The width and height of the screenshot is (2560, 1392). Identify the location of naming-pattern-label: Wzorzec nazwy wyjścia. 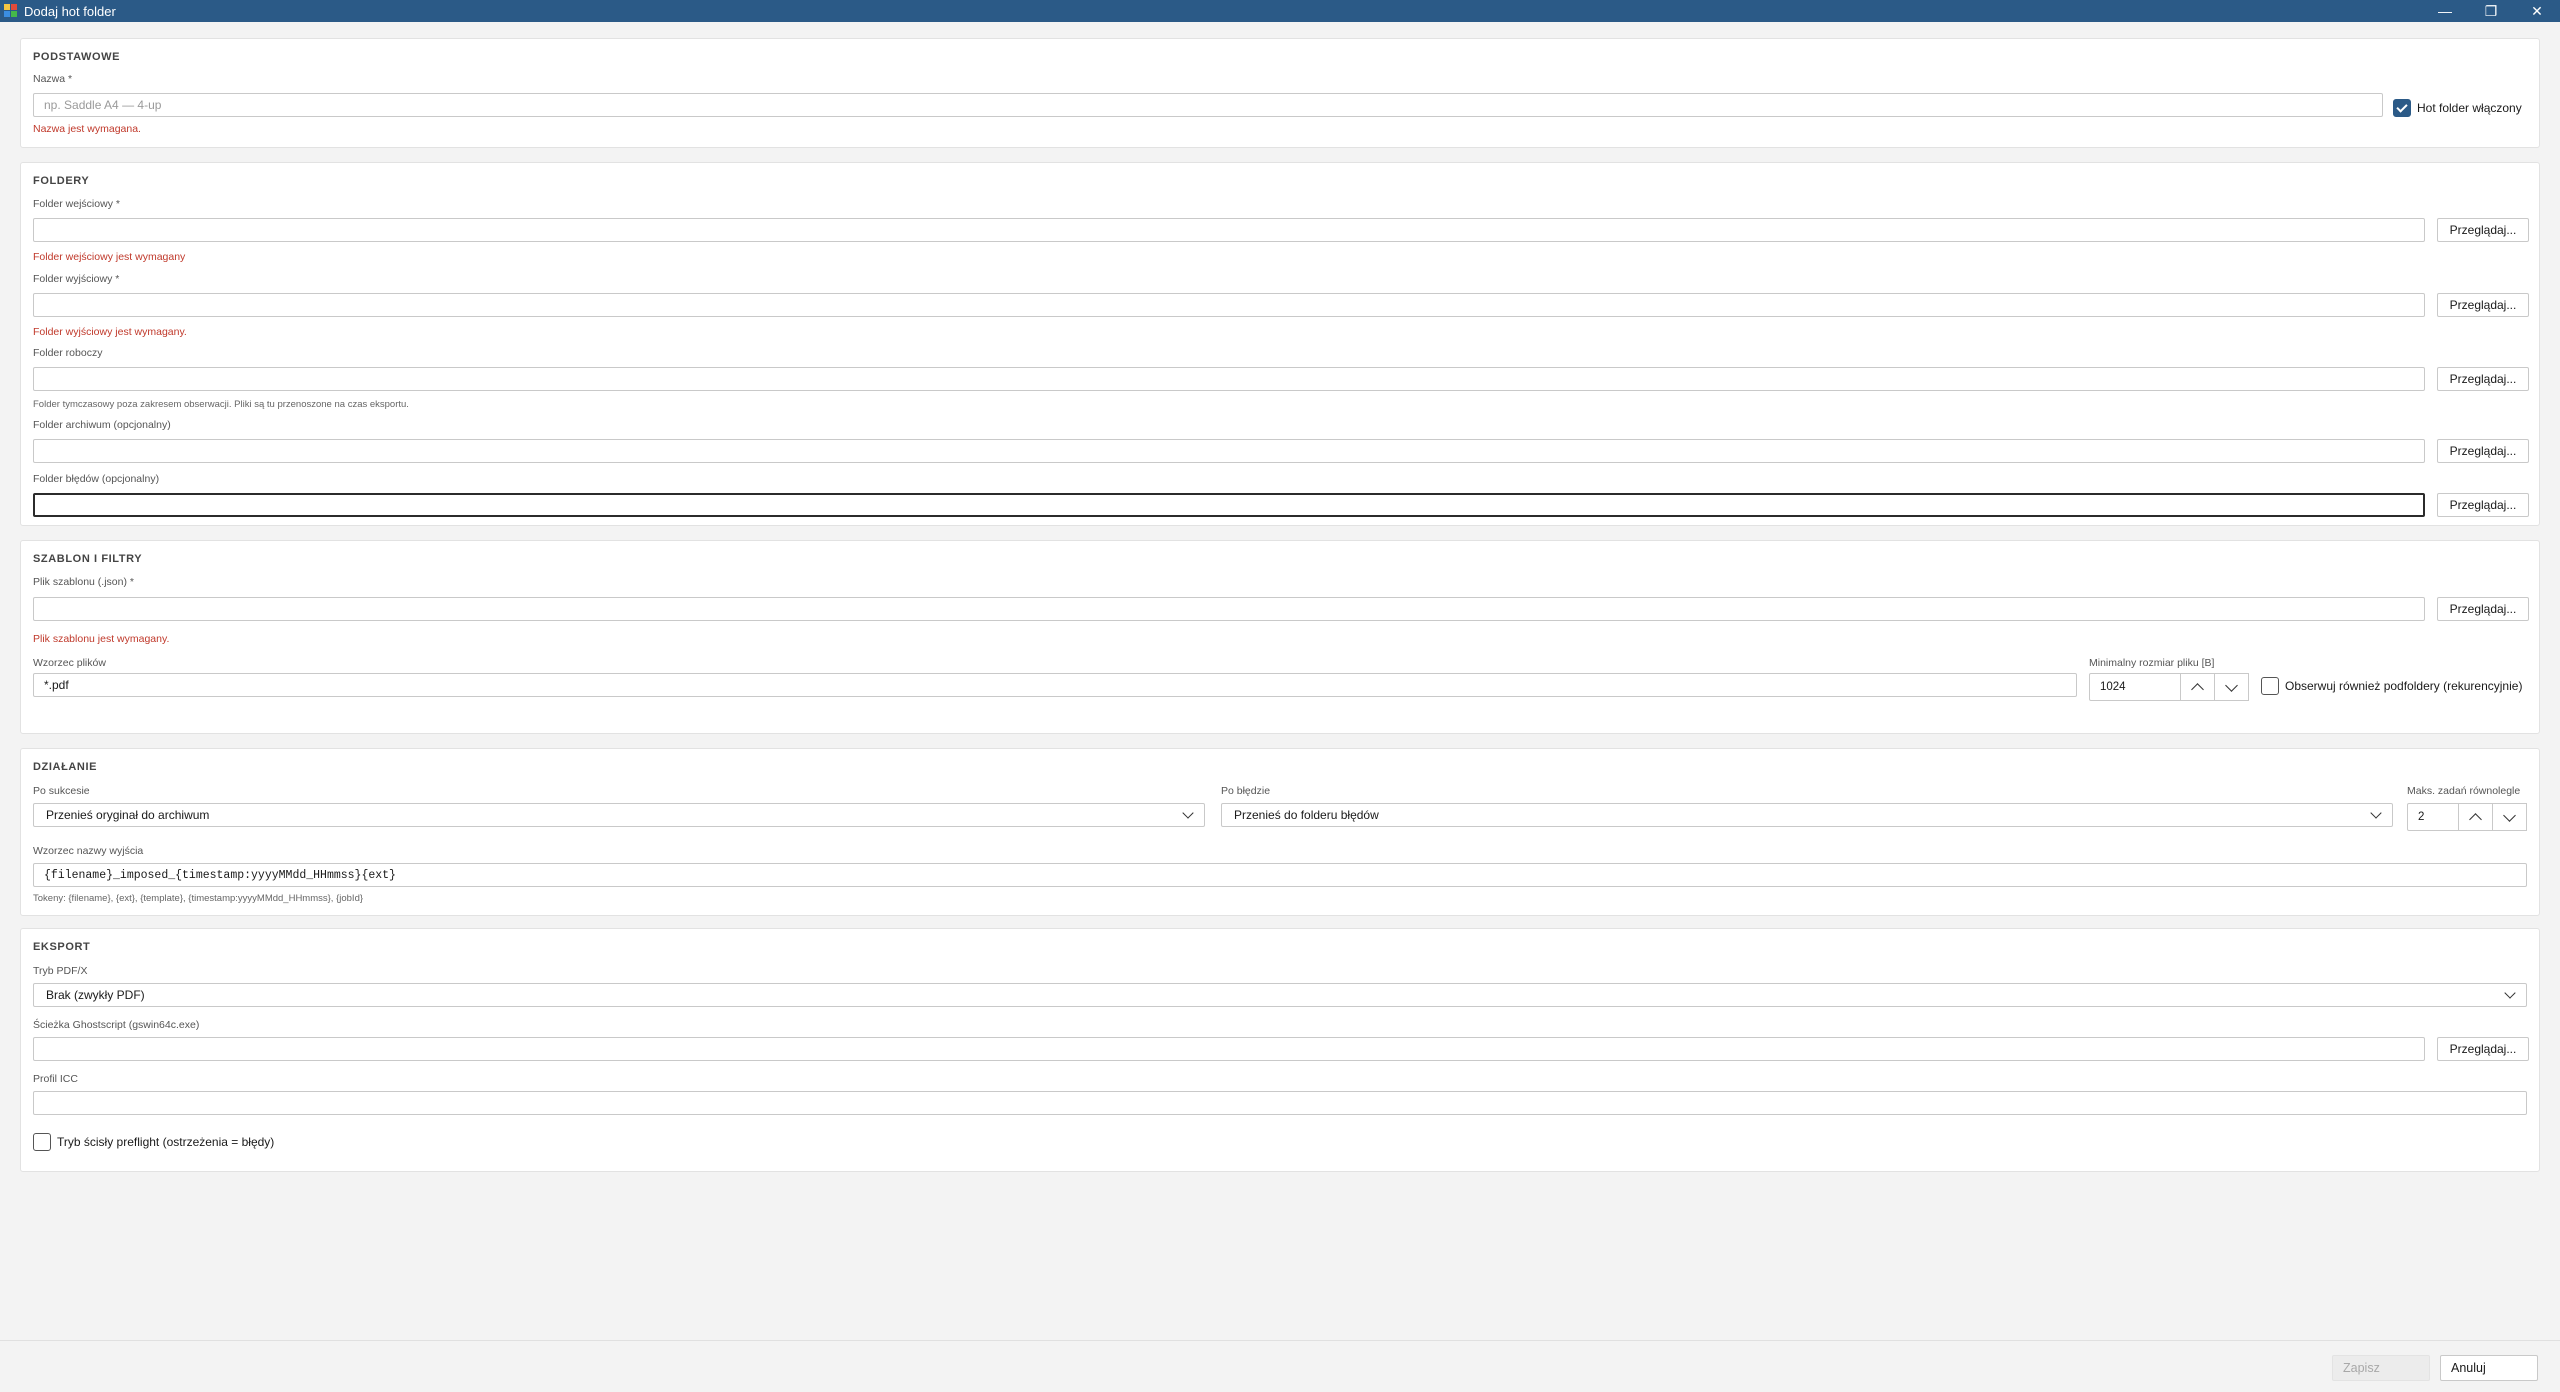
(88, 851).